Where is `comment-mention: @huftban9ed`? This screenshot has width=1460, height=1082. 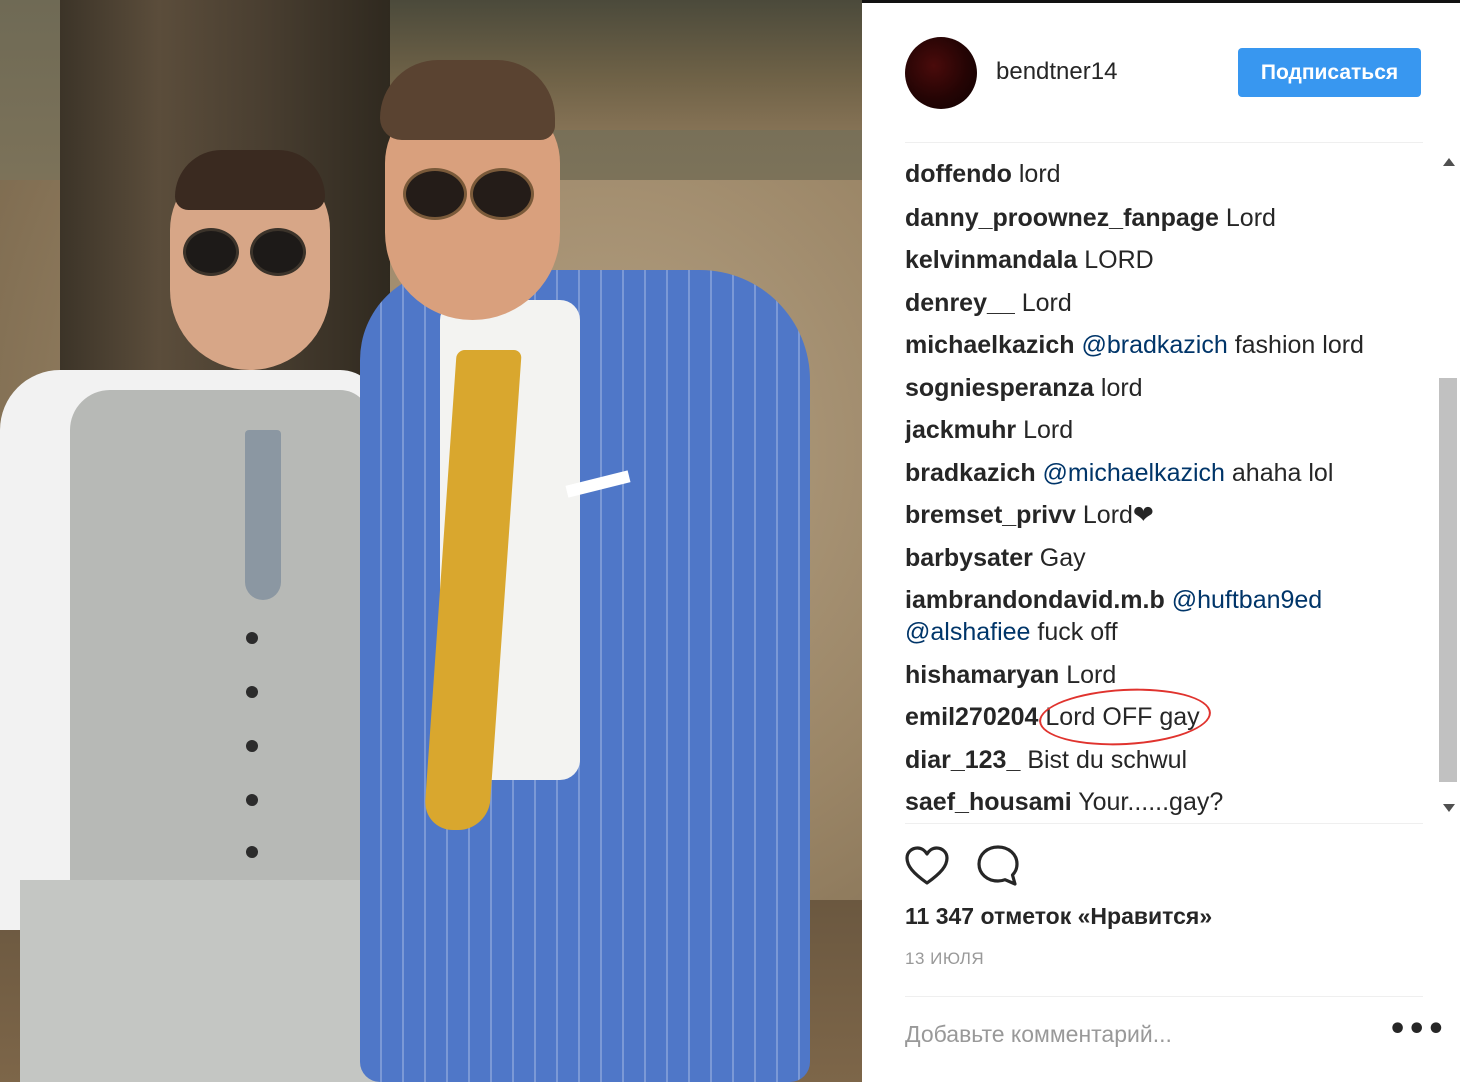
comment-mention: @huftban9ed is located at coordinates (1244, 600).